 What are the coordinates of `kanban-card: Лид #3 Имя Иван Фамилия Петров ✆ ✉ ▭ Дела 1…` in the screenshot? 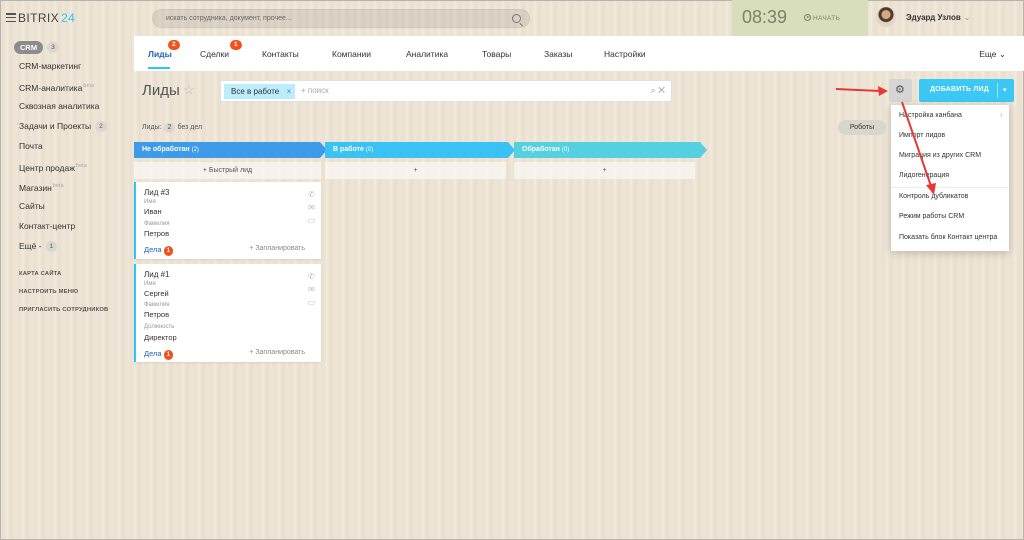 It's located at (227, 220).